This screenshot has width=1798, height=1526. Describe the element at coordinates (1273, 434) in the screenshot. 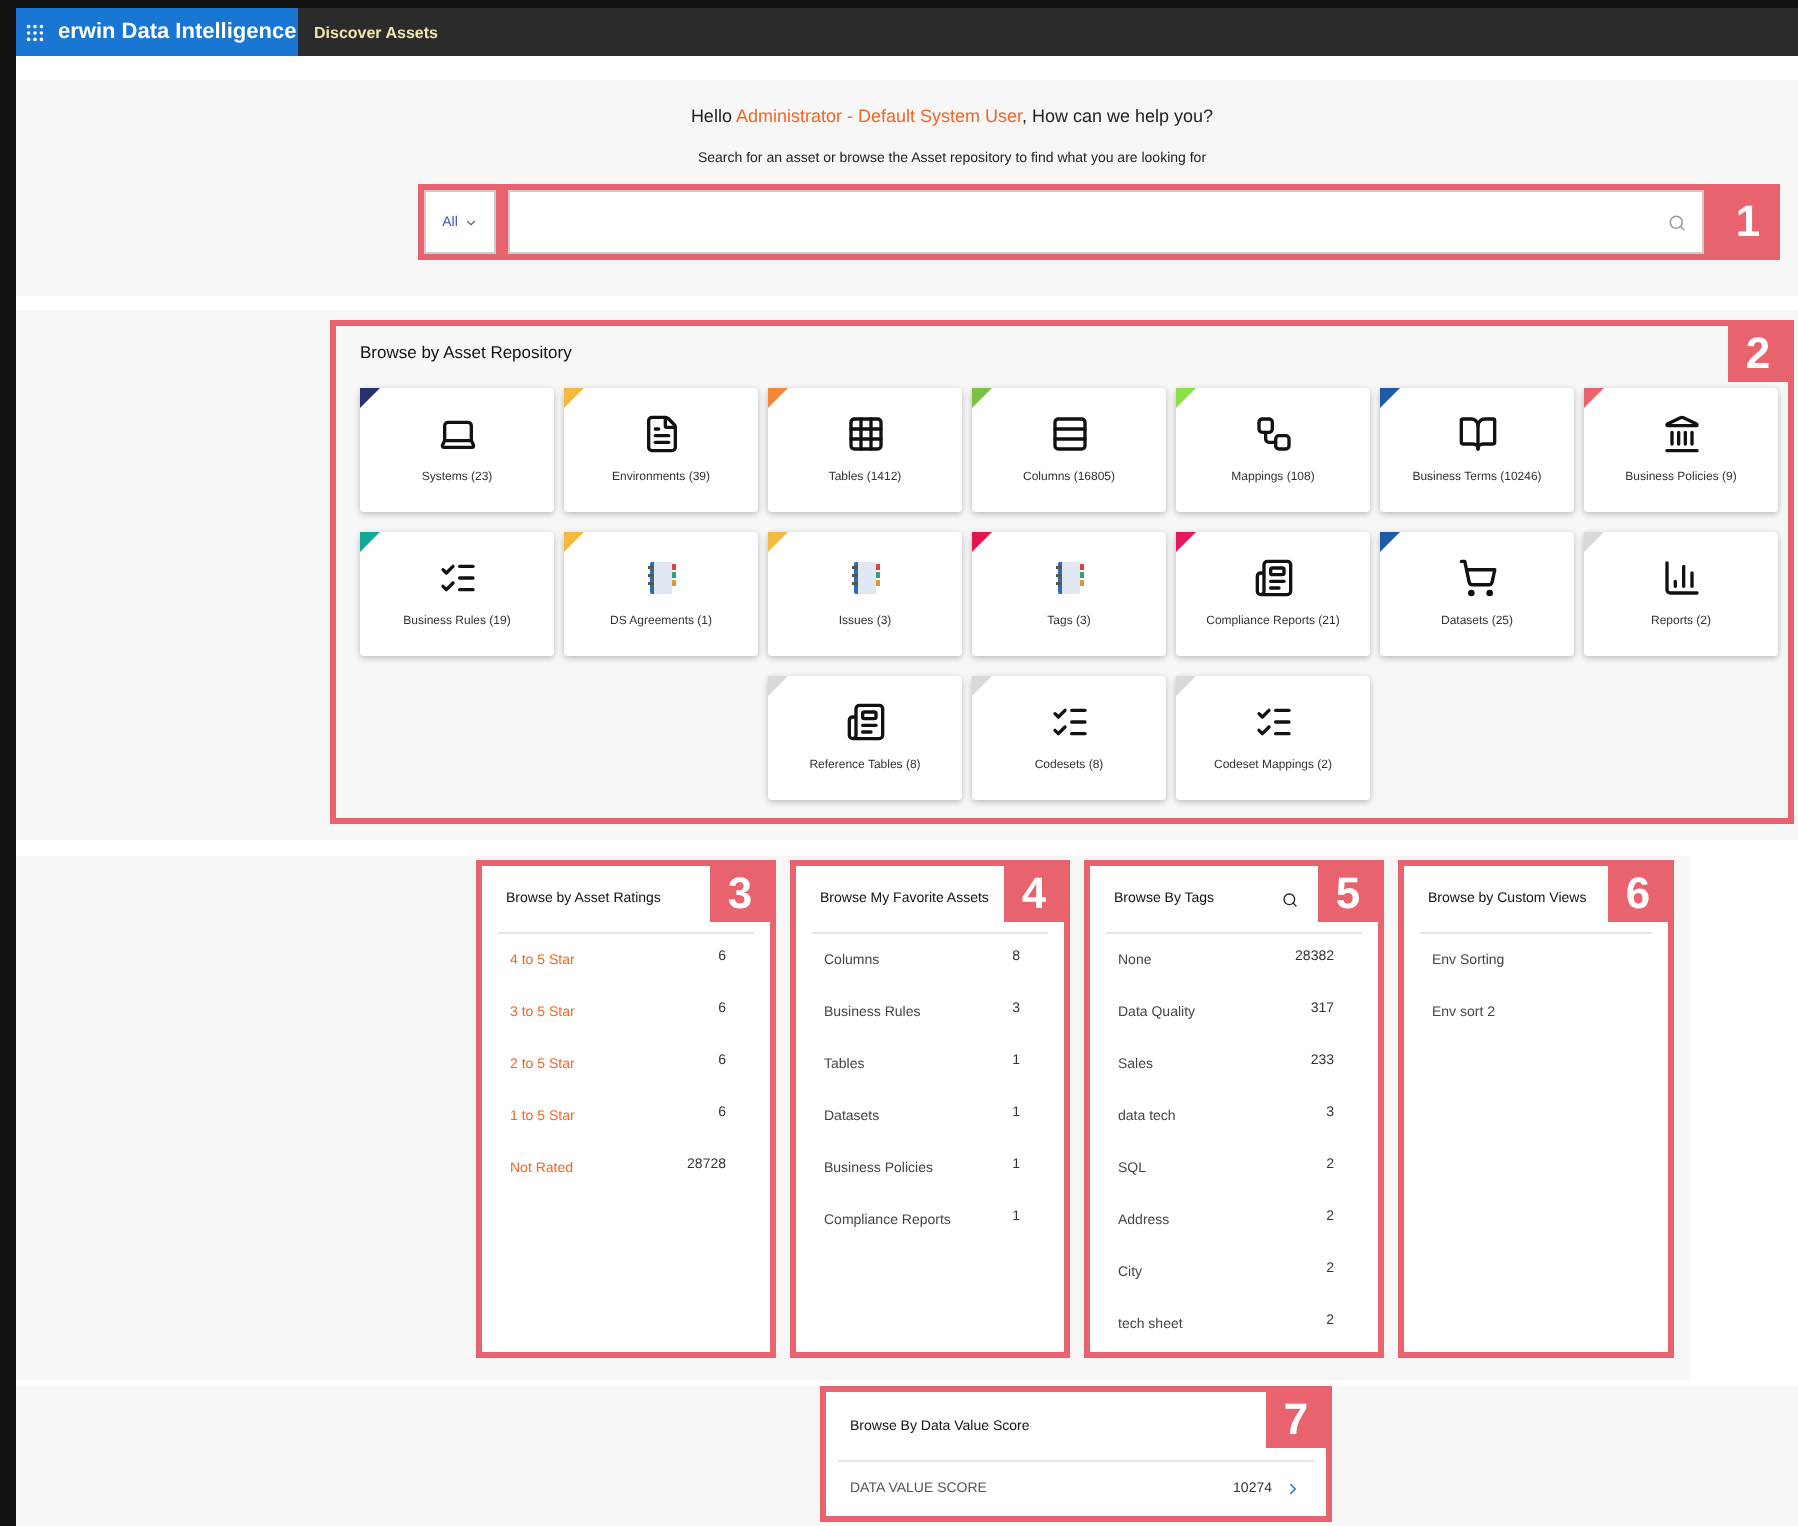

I see `mapping-icon` at that location.